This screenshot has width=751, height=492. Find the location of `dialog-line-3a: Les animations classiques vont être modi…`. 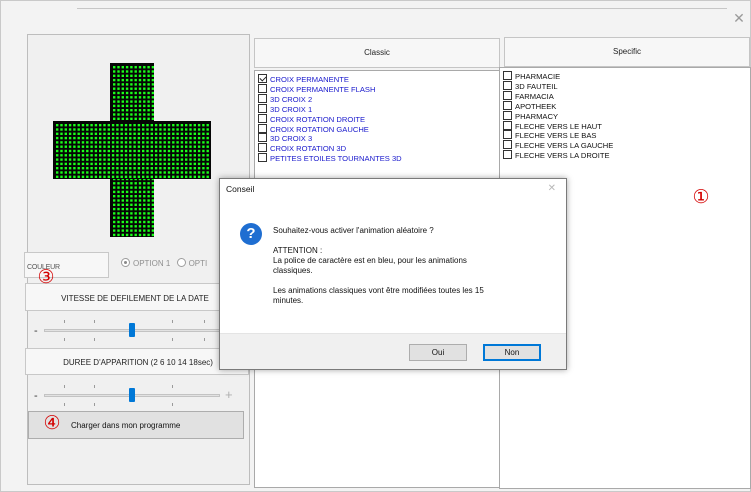

dialog-line-3a: Les animations classiques vont être modi… is located at coordinates (378, 290).